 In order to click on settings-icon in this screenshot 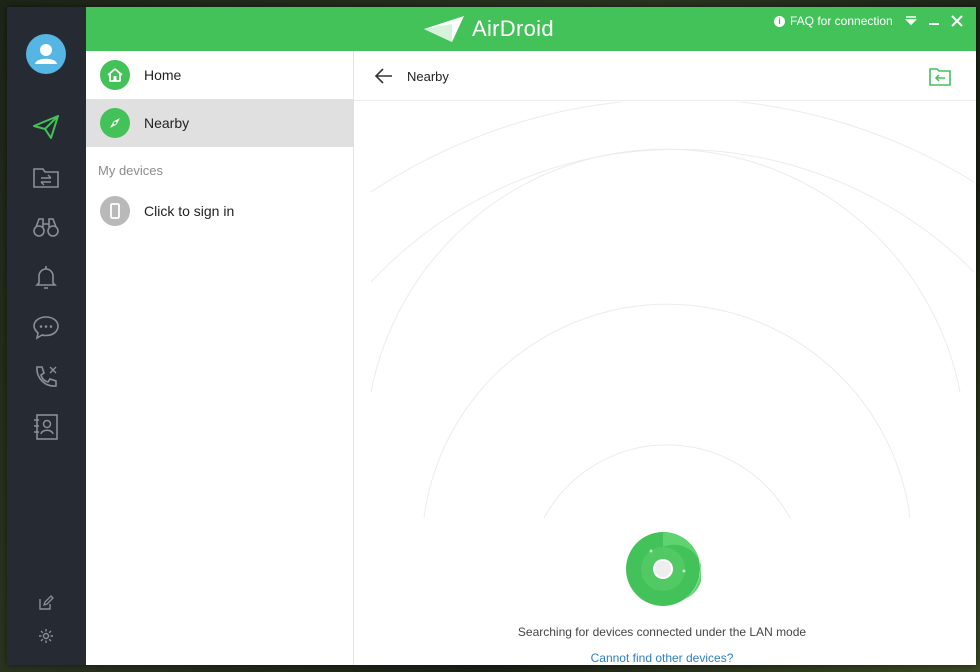, I will do `click(46, 636)`.